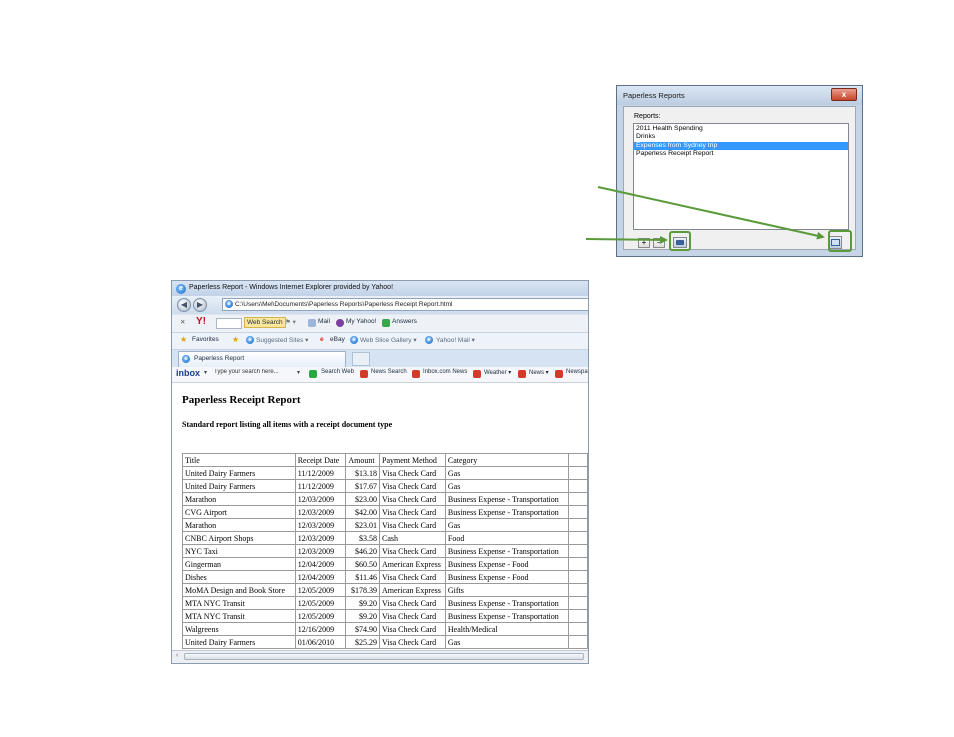 The width and height of the screenshot is (954, 737). What do you see at coordinates (201, 321) in the screenshot?
I see `yahoo-logo: Y!` at bounding box center [201, 321].